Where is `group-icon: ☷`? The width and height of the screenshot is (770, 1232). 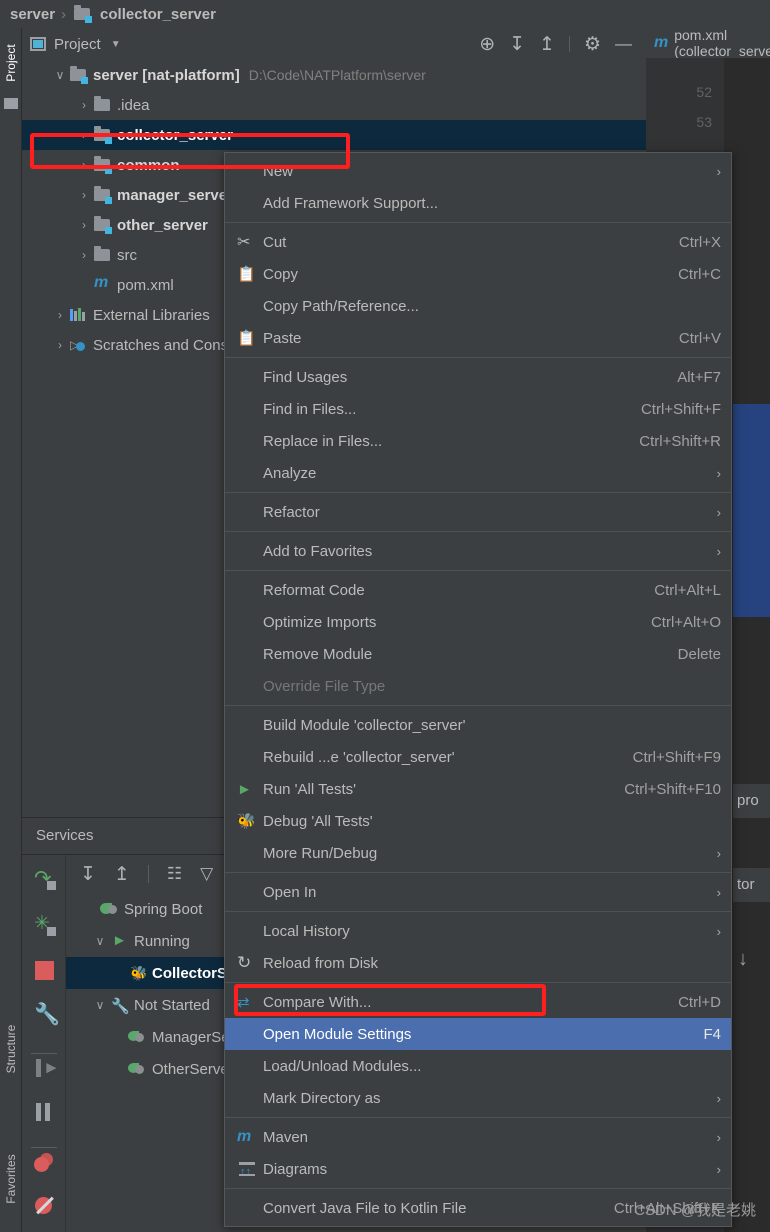
group-icon: ☷ is located at coordinates (174, 874).